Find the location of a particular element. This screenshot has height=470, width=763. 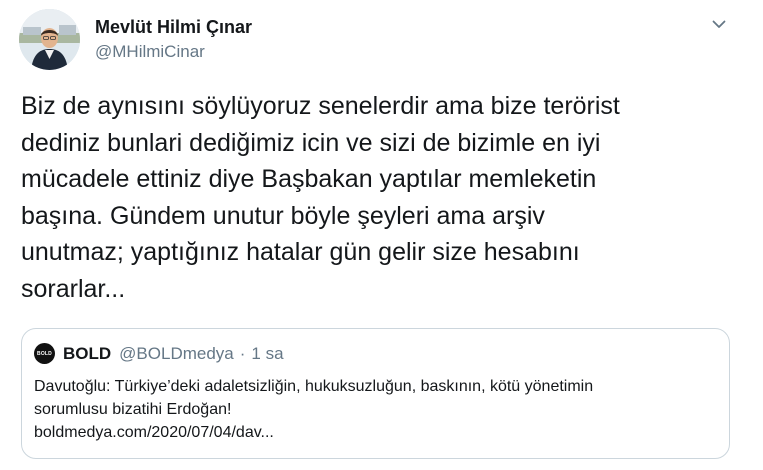

author-handle: @MHilmiCinar is located at coordinates (150, 52).